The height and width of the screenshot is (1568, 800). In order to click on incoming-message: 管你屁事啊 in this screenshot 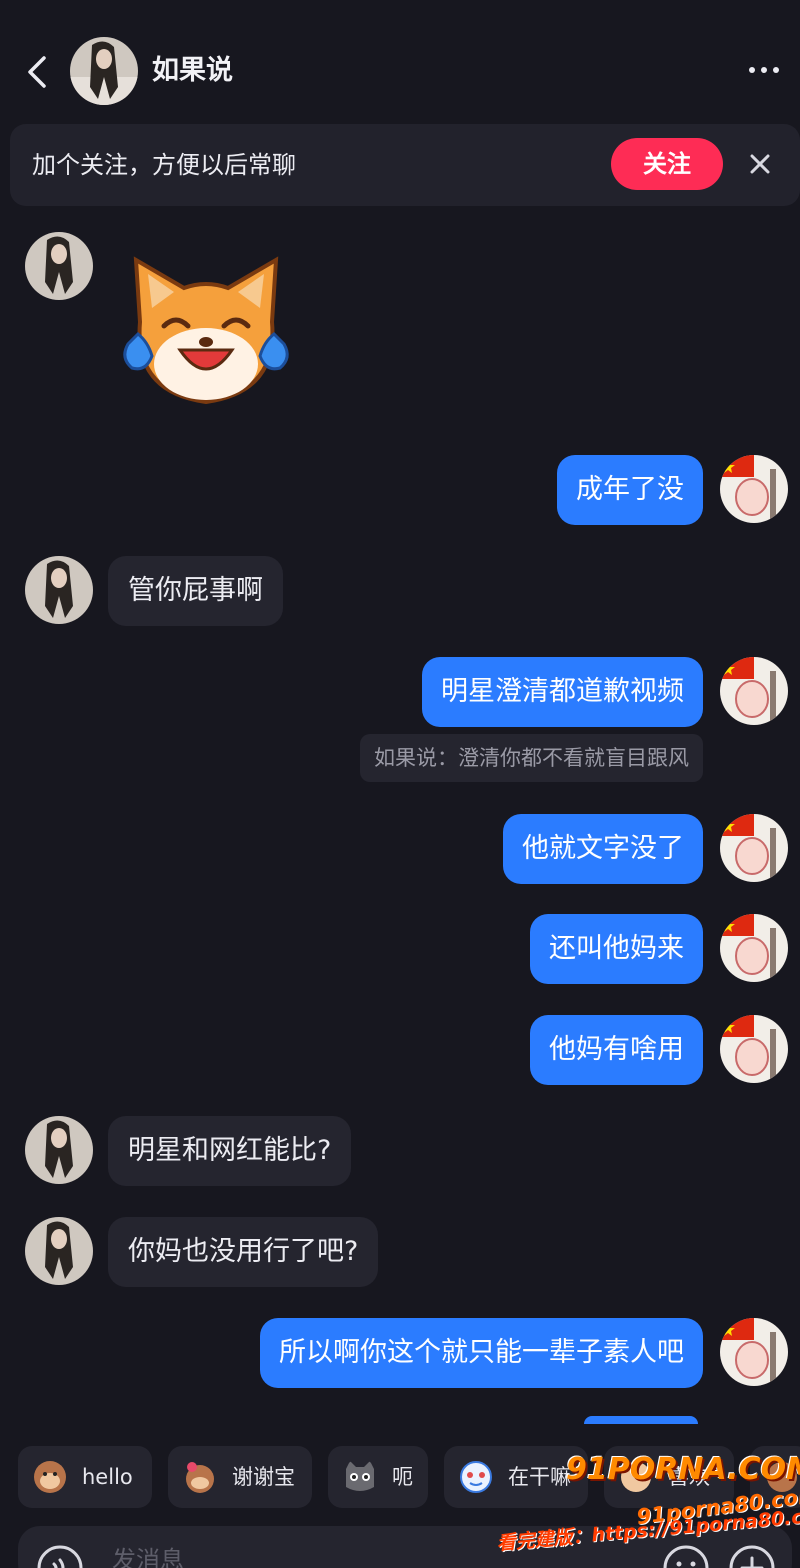, I will do `click(195, 591)`.